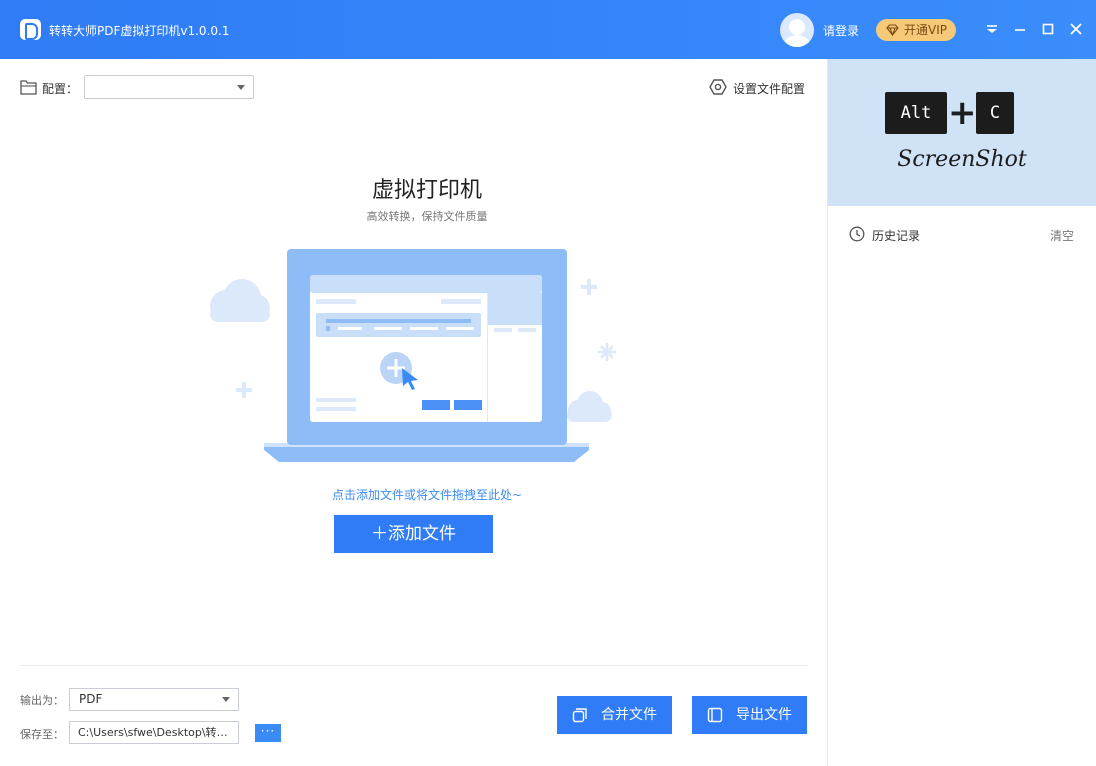 Image resolution: width=1096 pixels, height=766 pixels. Describe the element at coordinates (426, 190) in the screenshot. I see `page-title: 虚拟打印机` at that location.